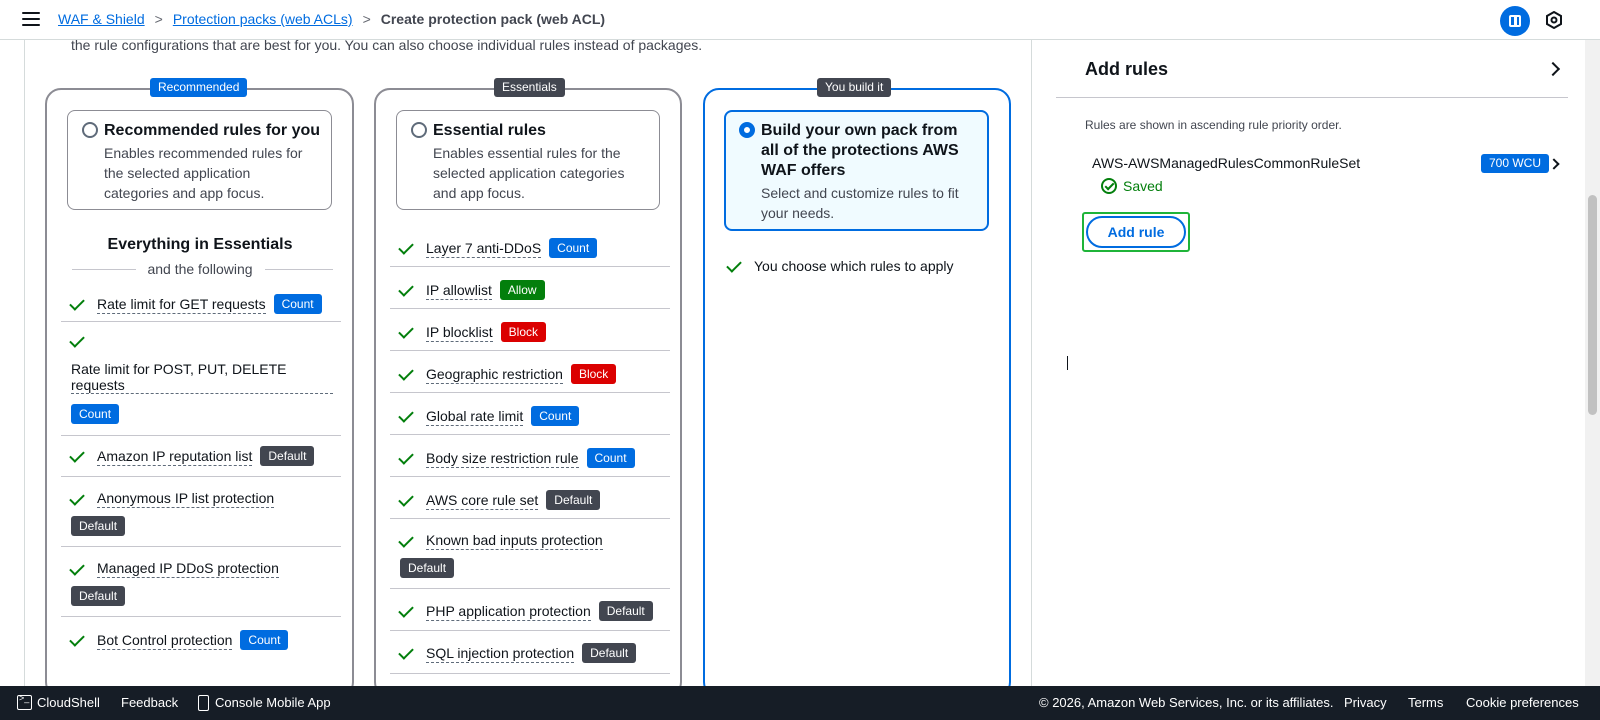 The image size is (1600, 720). What do you see at coordinates (203, 703) in the screenshot?
I see `mobile-app-icon` at bounding box center [203, 703].